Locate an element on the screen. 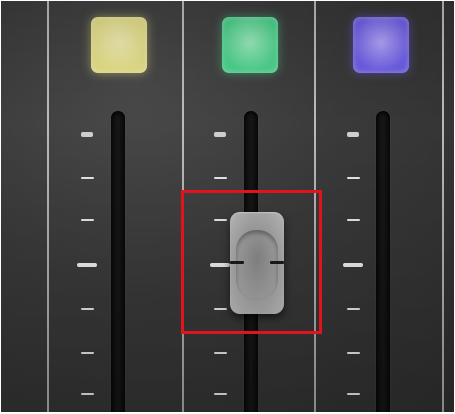 The width and height of the screenshot is (455, 414). highlight-box is located at coordinates (251, 262).